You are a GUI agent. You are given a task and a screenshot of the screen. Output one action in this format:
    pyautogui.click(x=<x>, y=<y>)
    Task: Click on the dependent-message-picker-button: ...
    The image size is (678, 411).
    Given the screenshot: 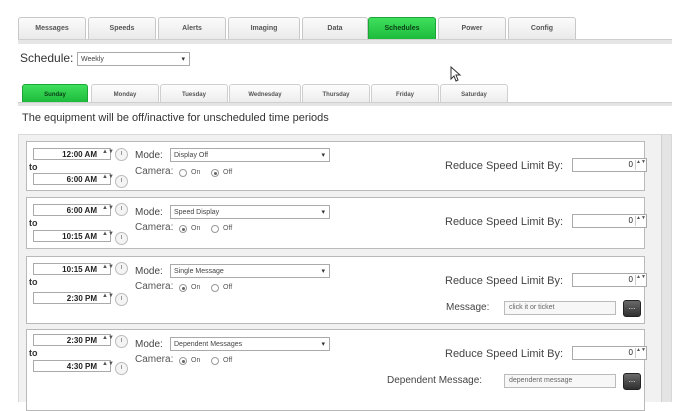 What is the action you would take?
    pyautogui.click(x=632, y=381)
    